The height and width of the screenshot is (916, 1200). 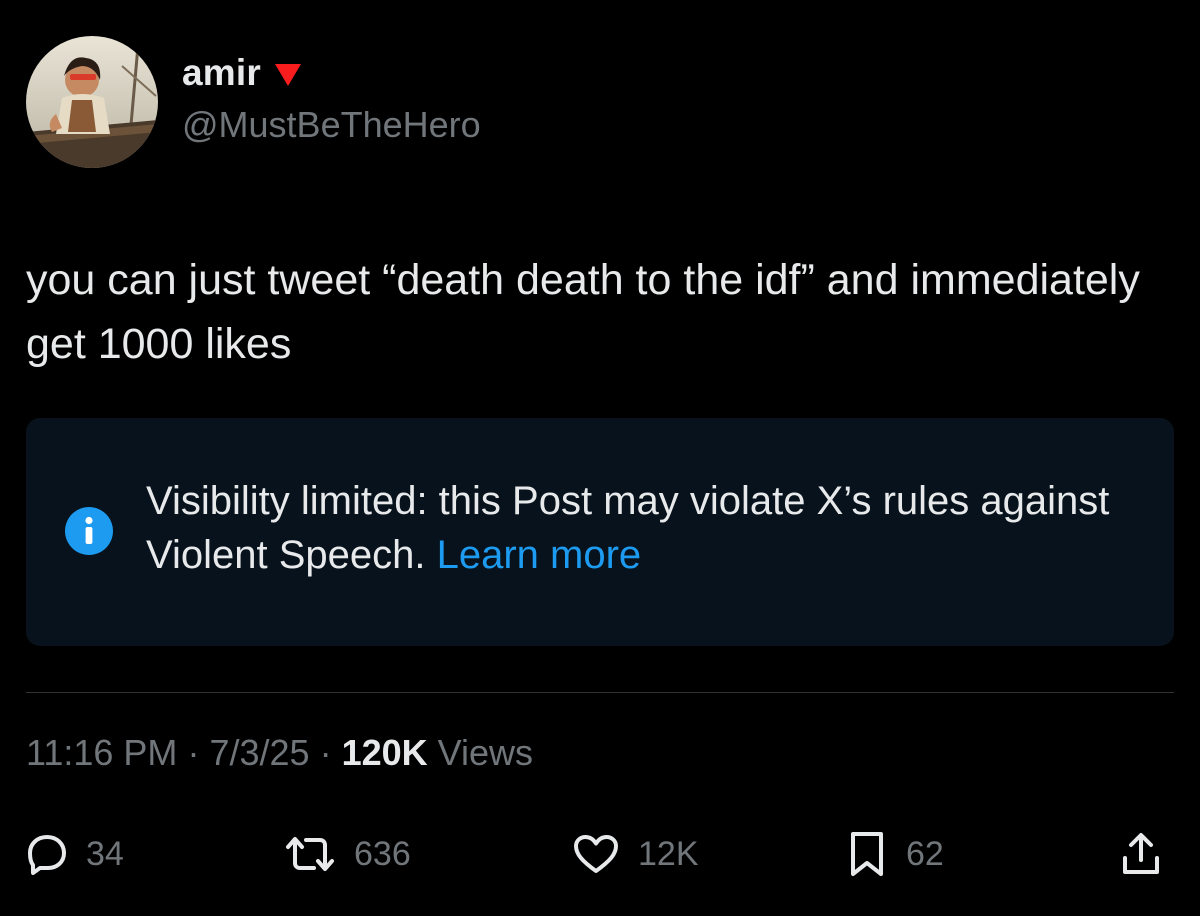 I want to click on author-display-name: amir, so click(x=221, y=73).